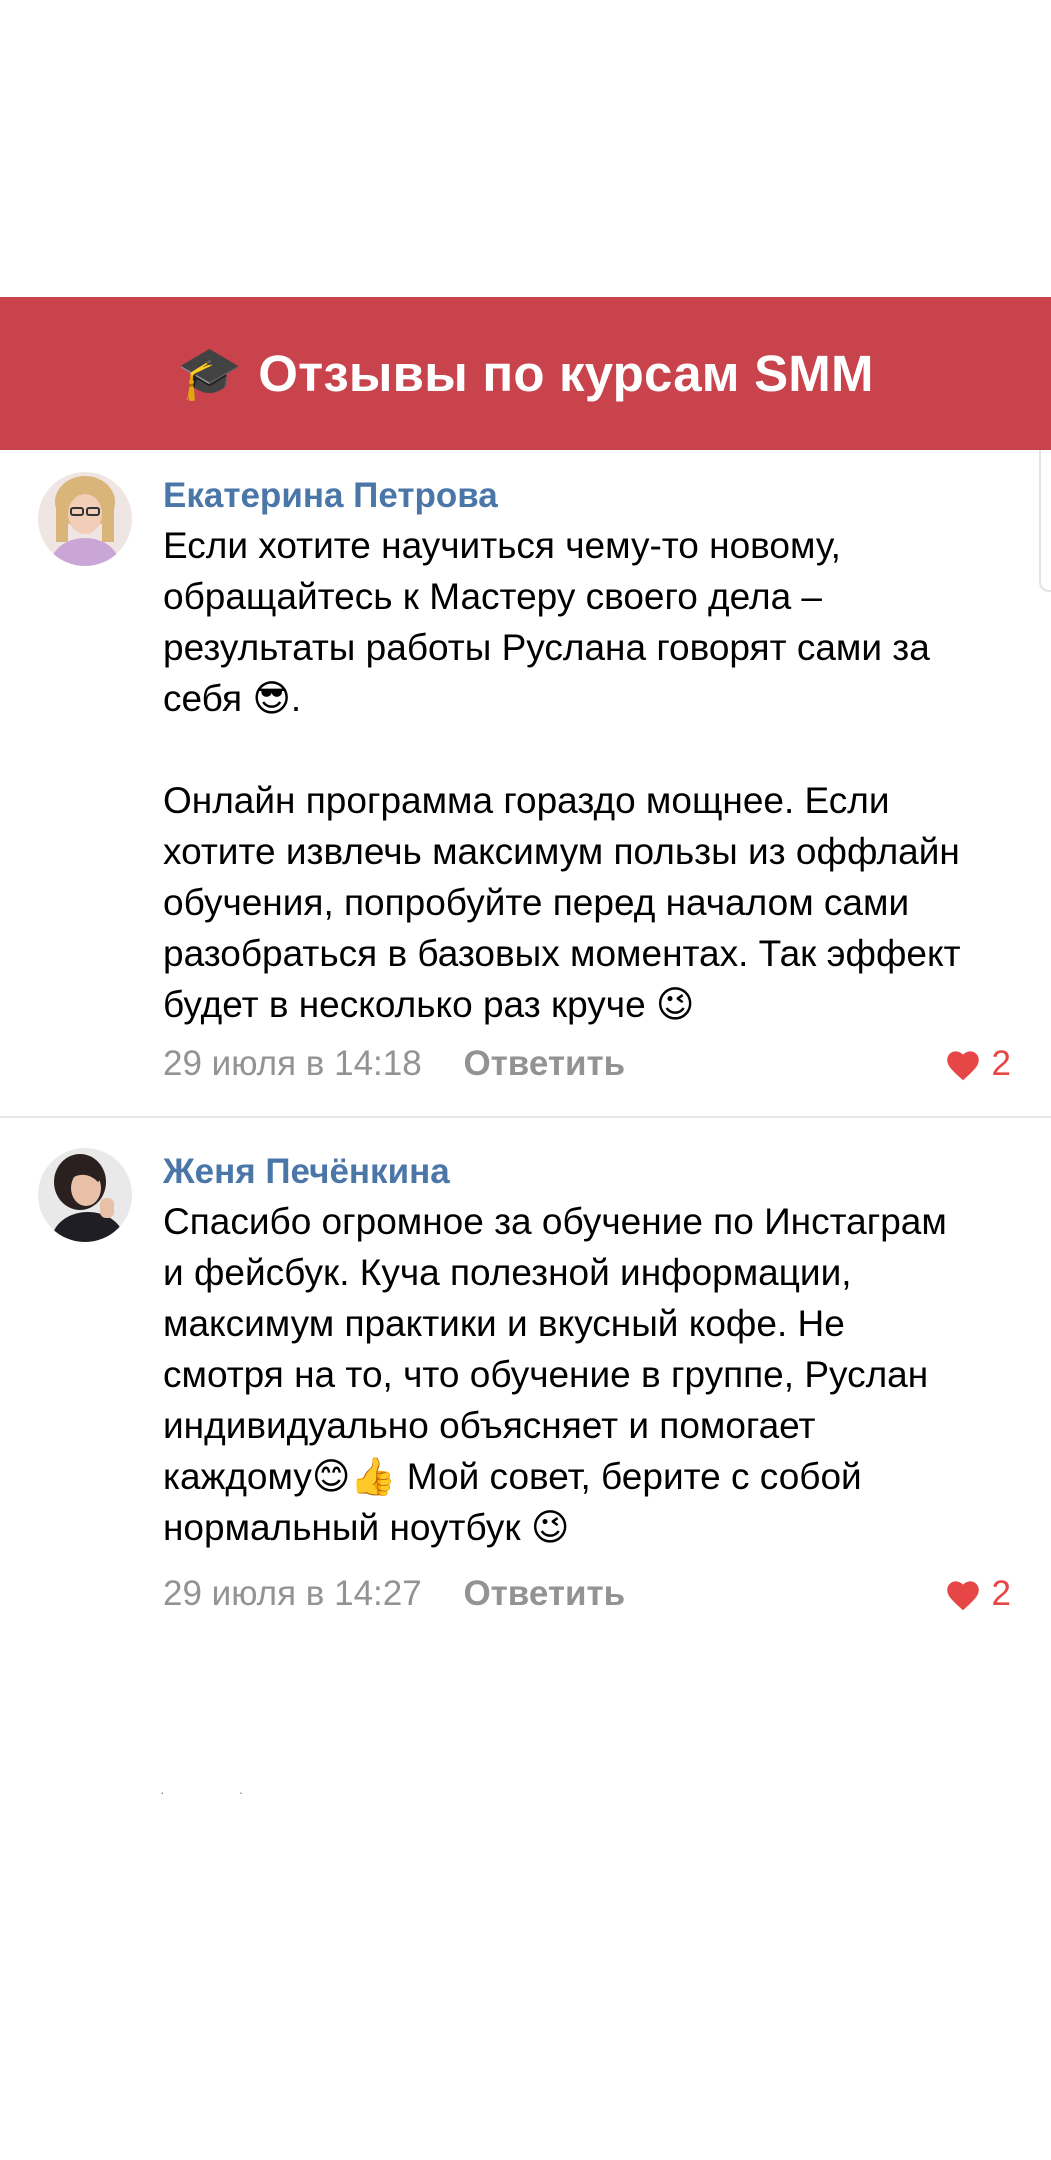 The width and height of the screenshot is (1051, 2160). Describe the element at coordinates (202, 1792) in the screenshot. I see `artifact-dots: · ·` at that location.